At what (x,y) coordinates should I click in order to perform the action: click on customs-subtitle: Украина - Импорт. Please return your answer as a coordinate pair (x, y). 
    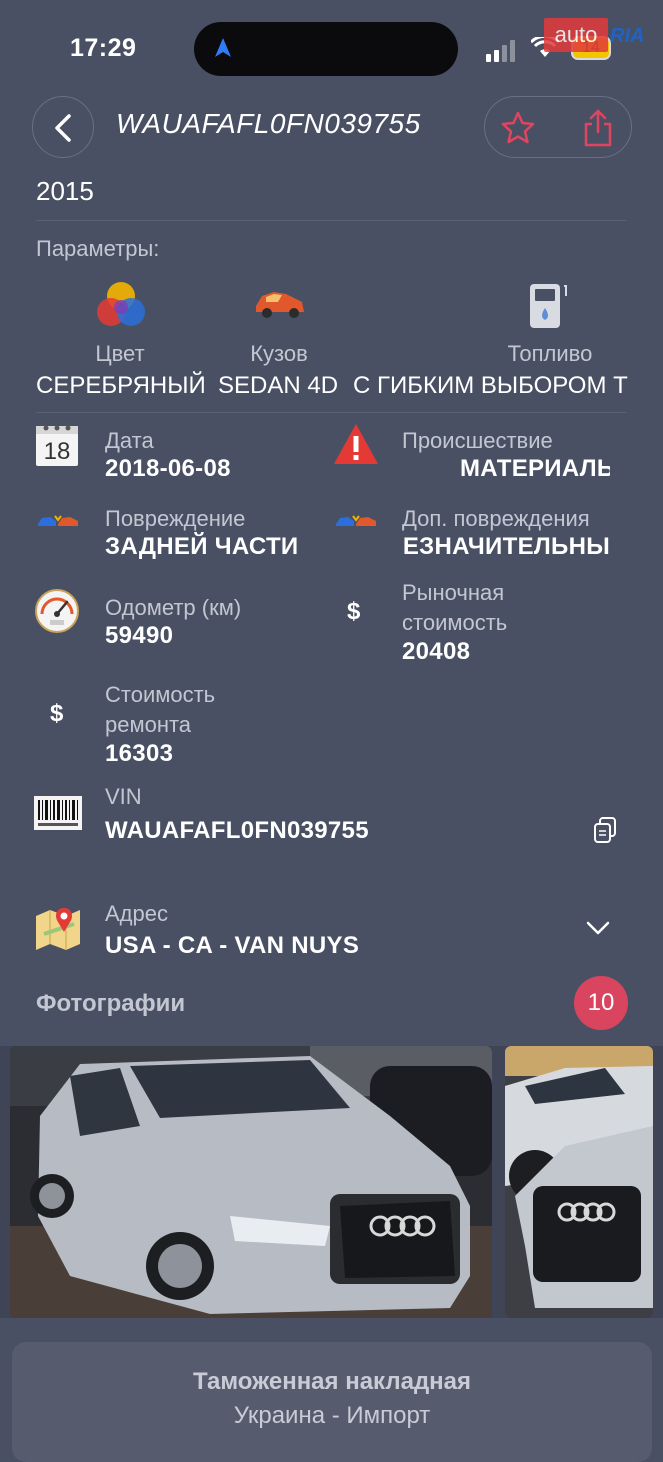
    Looking at the image, I should click on (332, 1415).